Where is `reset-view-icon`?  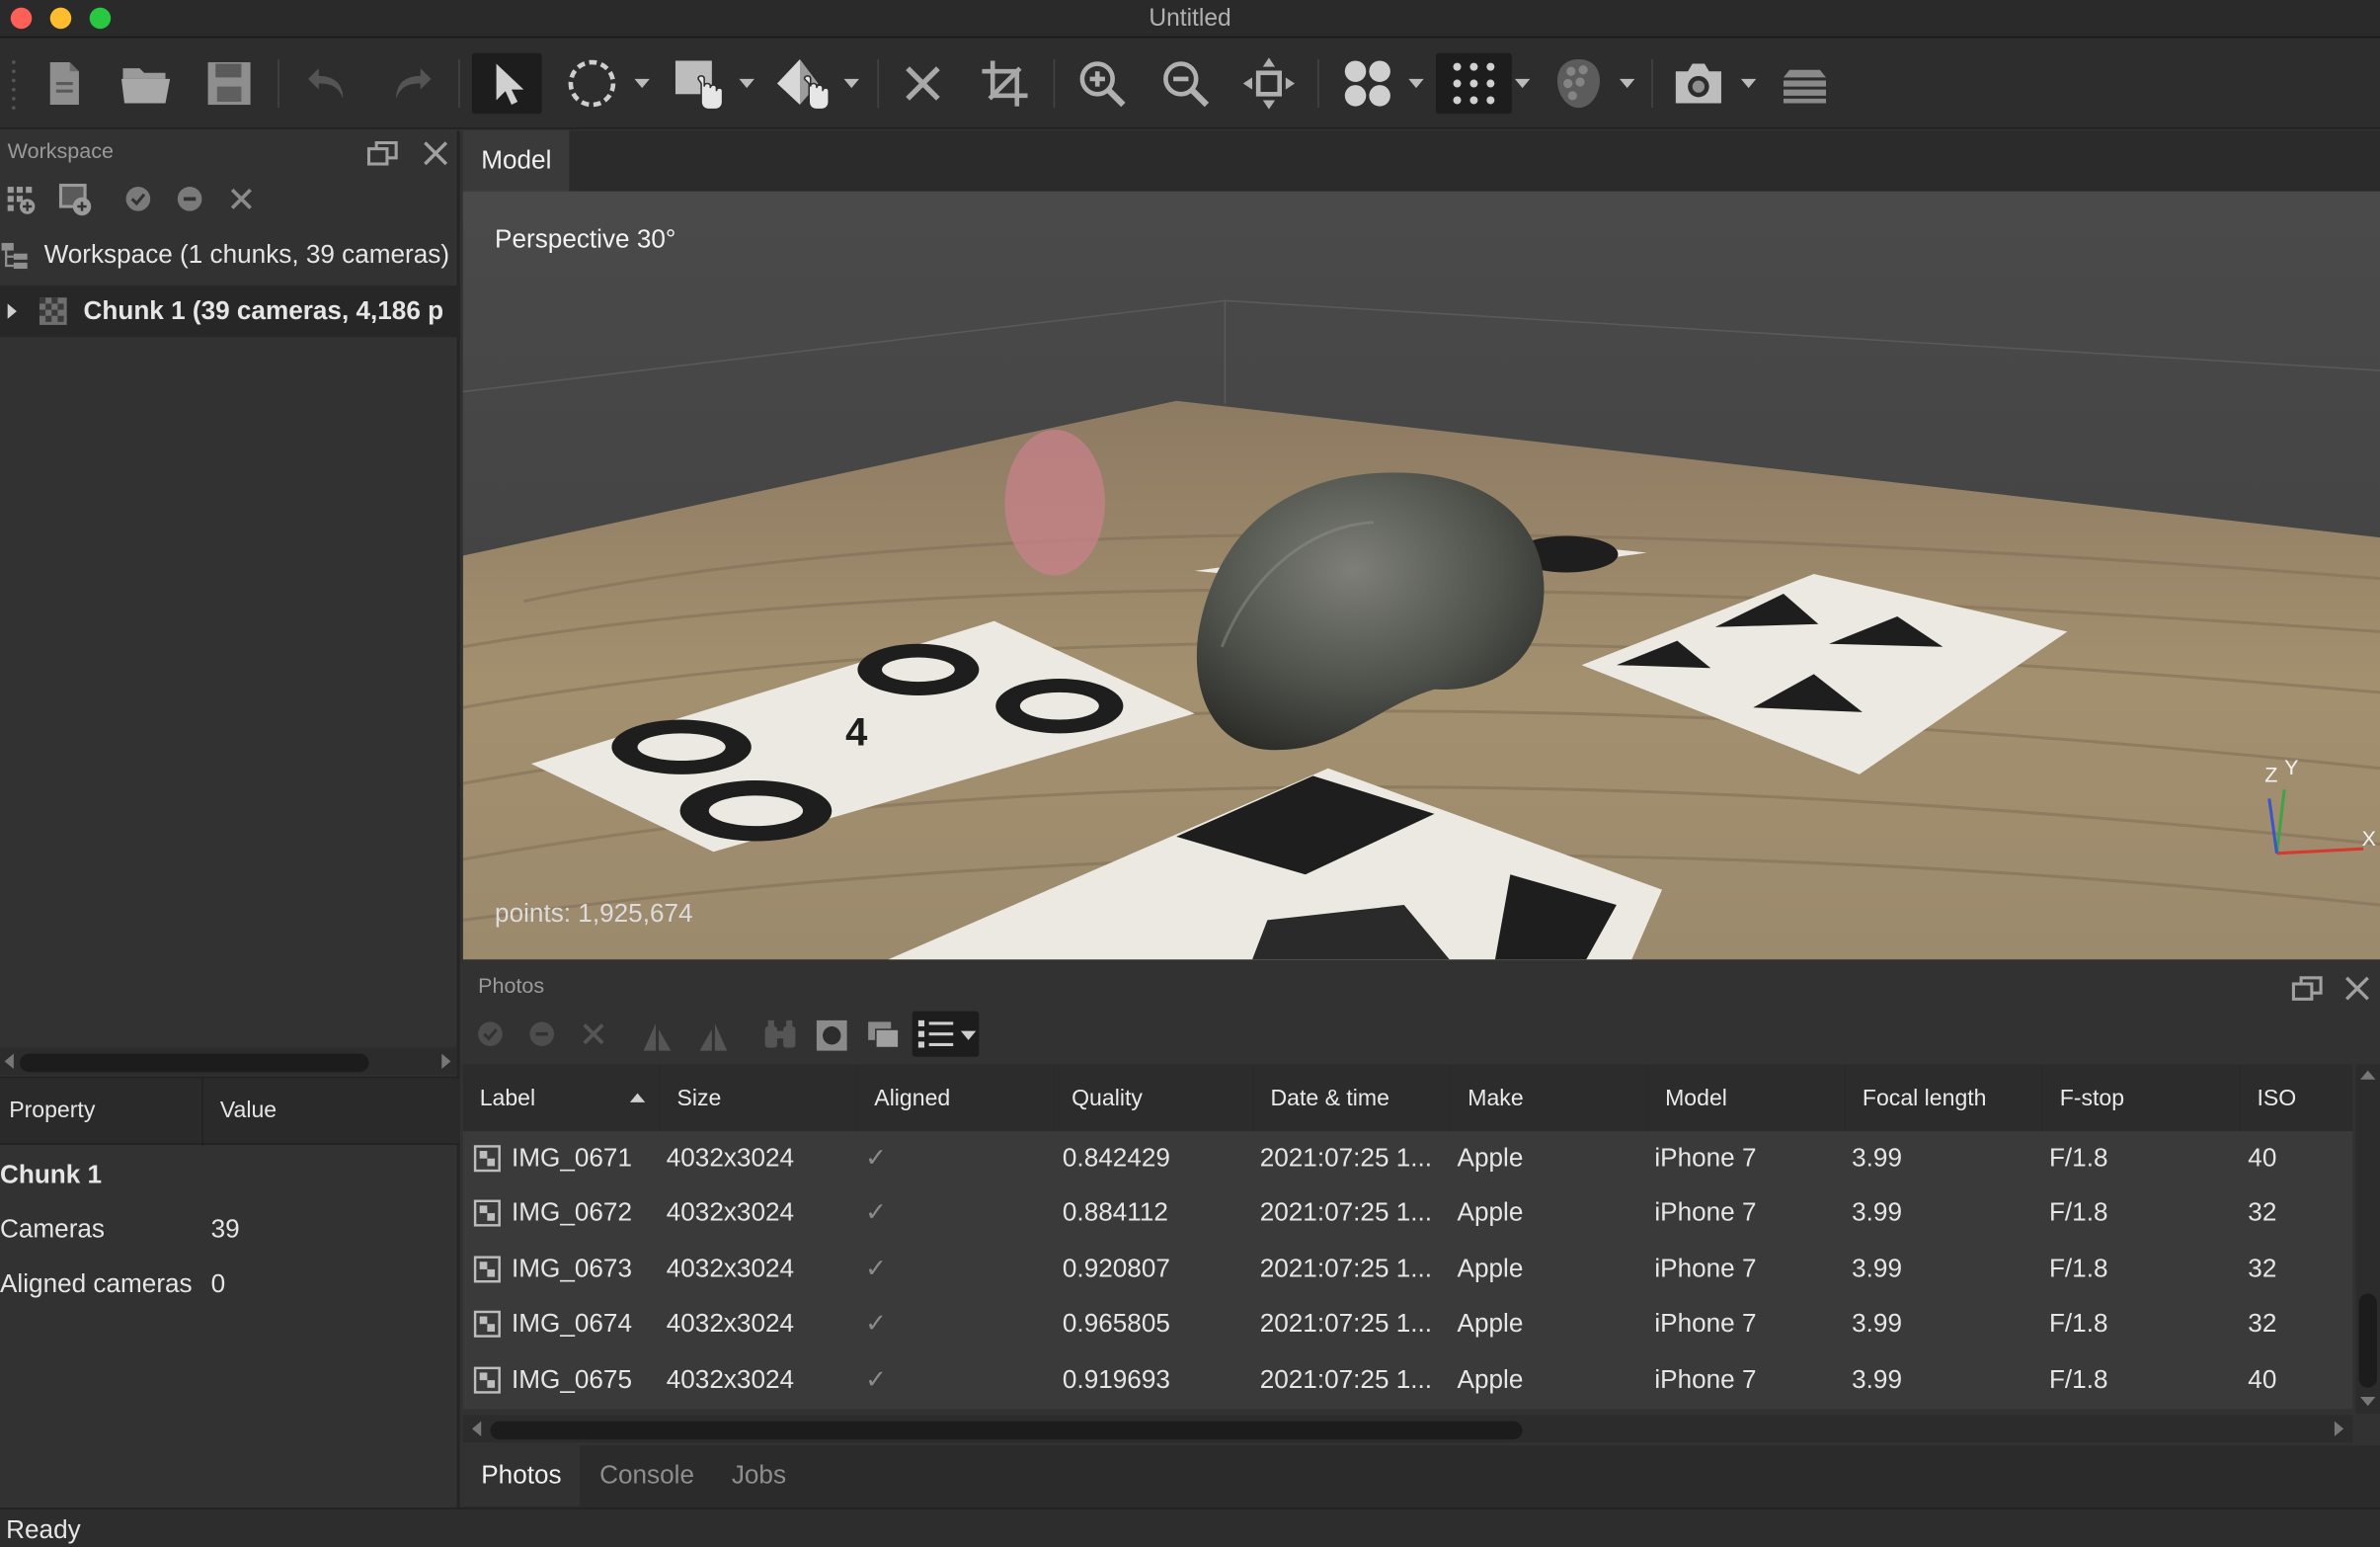
reset-view-icon is located at coordinates (1268, 83).